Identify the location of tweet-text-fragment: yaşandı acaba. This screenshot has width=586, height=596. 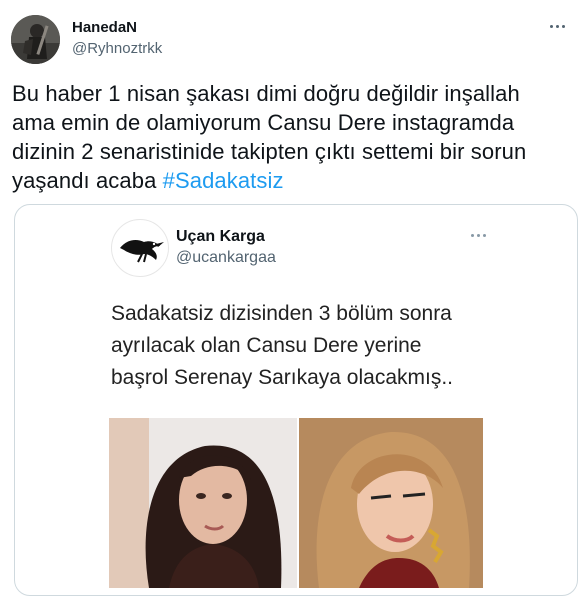
(87, 180).